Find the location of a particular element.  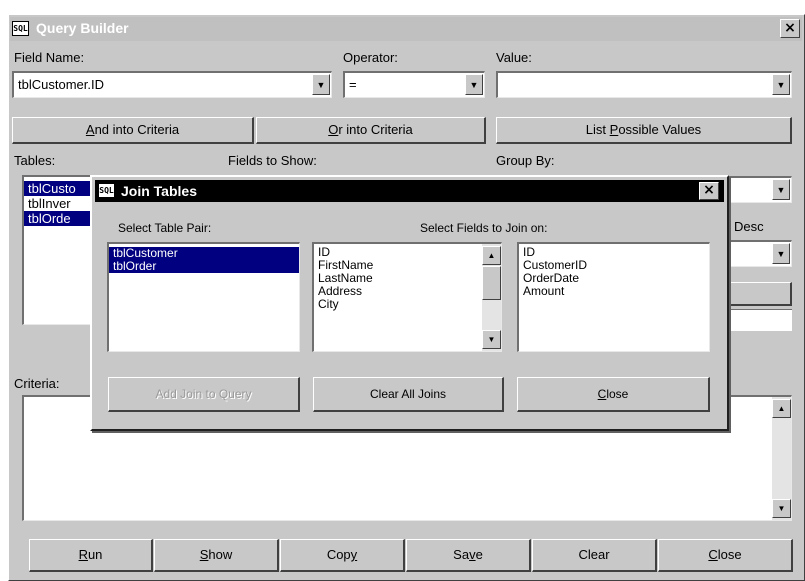

value-label: Value: is located at coordinates (514, 57).